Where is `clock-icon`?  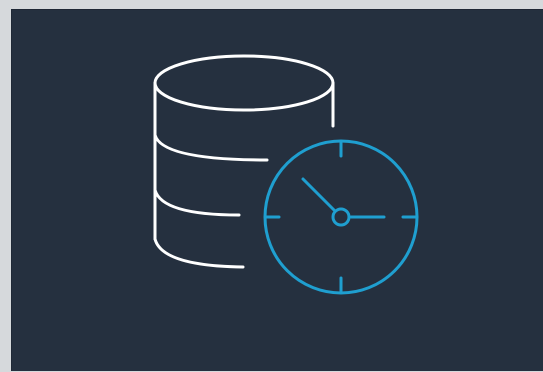 clock-icon is located at coordinates (341, 217).